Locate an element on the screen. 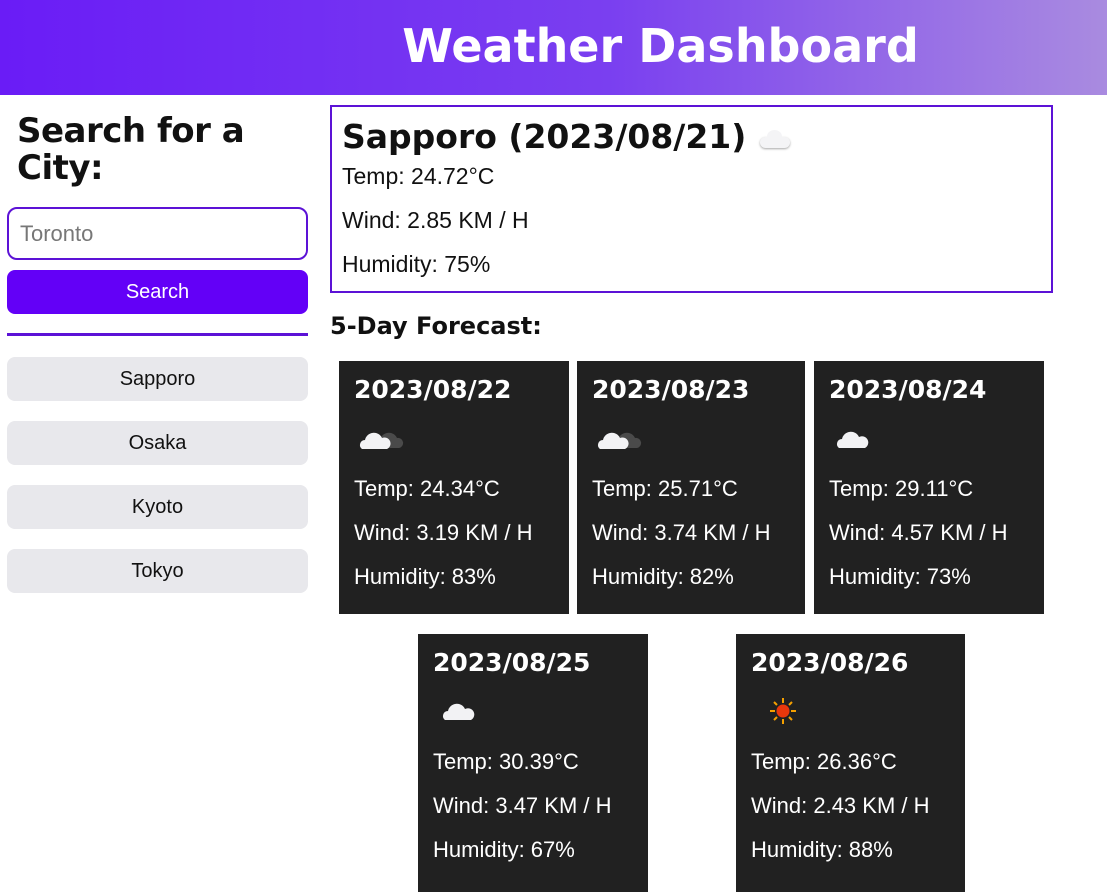 The height and width of the screenshot is (892, 1107). forecast-date: 2023/08/25 is located at coordinates (512, 662).